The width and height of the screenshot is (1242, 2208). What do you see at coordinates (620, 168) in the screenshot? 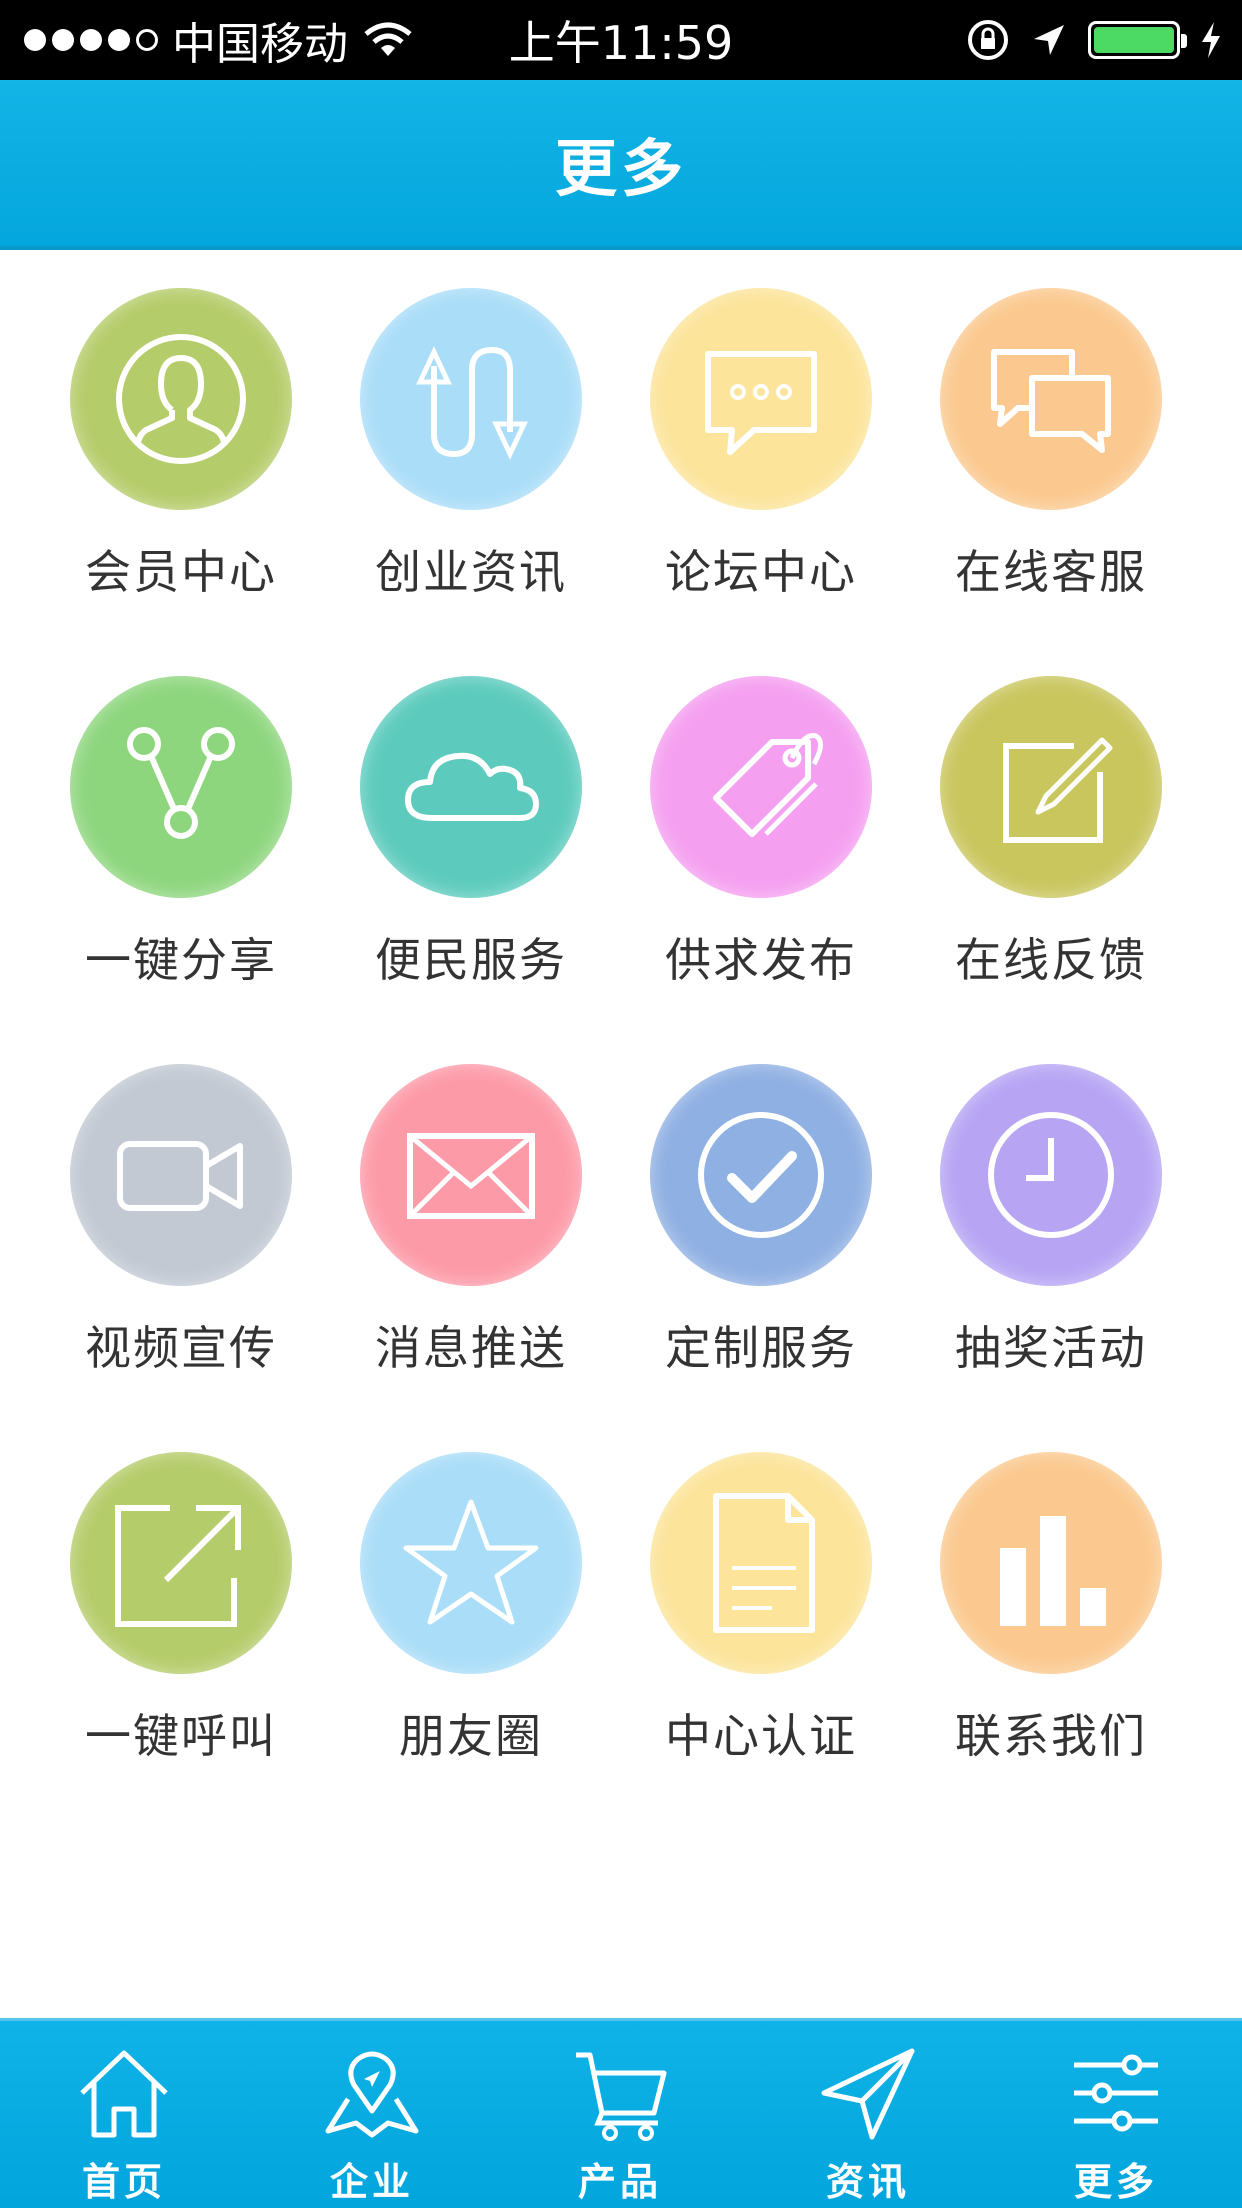
I see `page-title: 更多` at bounding box center [620, 168].